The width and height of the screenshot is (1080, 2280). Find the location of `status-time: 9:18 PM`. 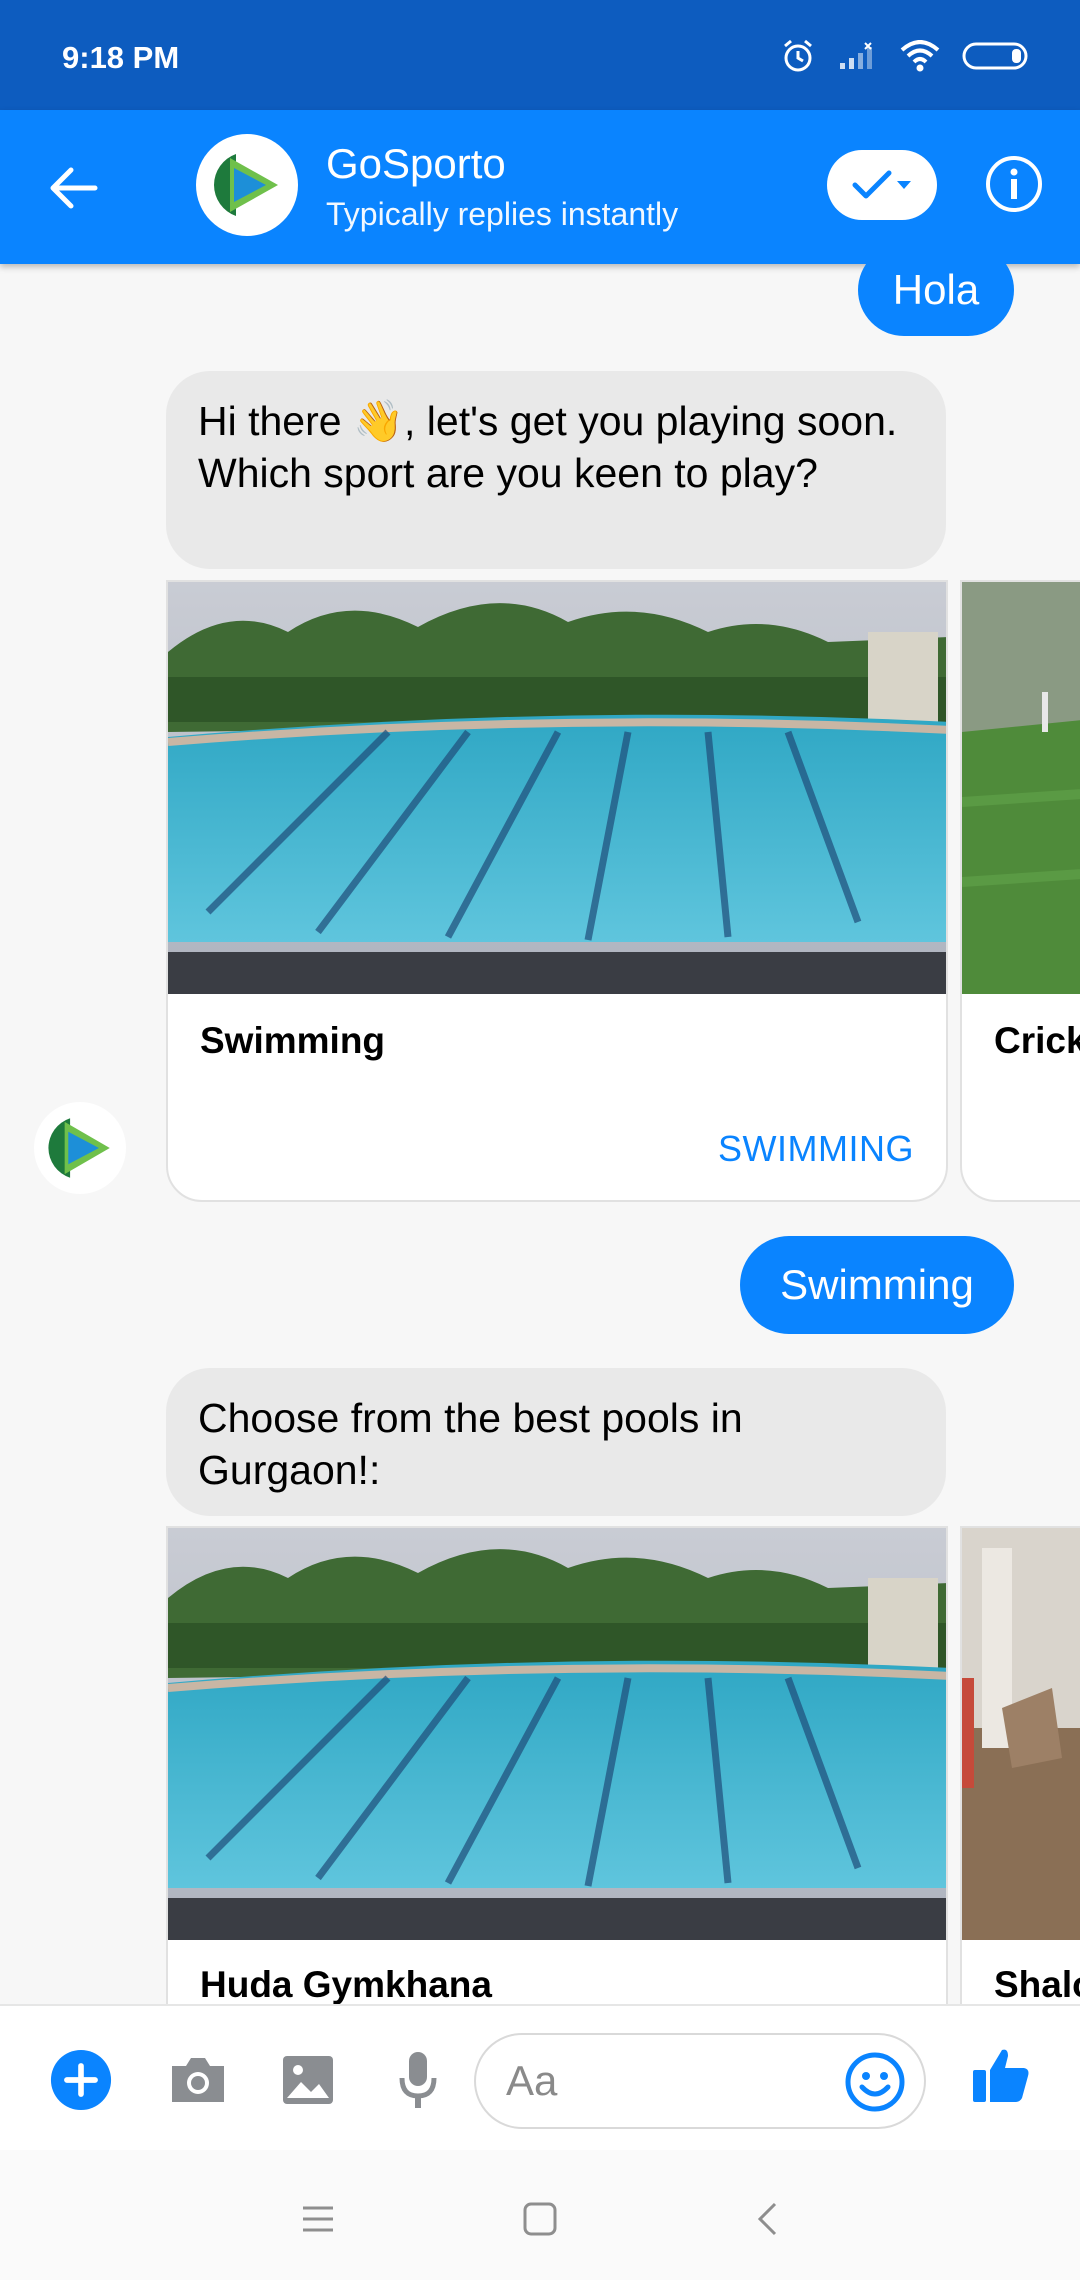

status-time: 9:18 PM is located at coordinates (121, 57).